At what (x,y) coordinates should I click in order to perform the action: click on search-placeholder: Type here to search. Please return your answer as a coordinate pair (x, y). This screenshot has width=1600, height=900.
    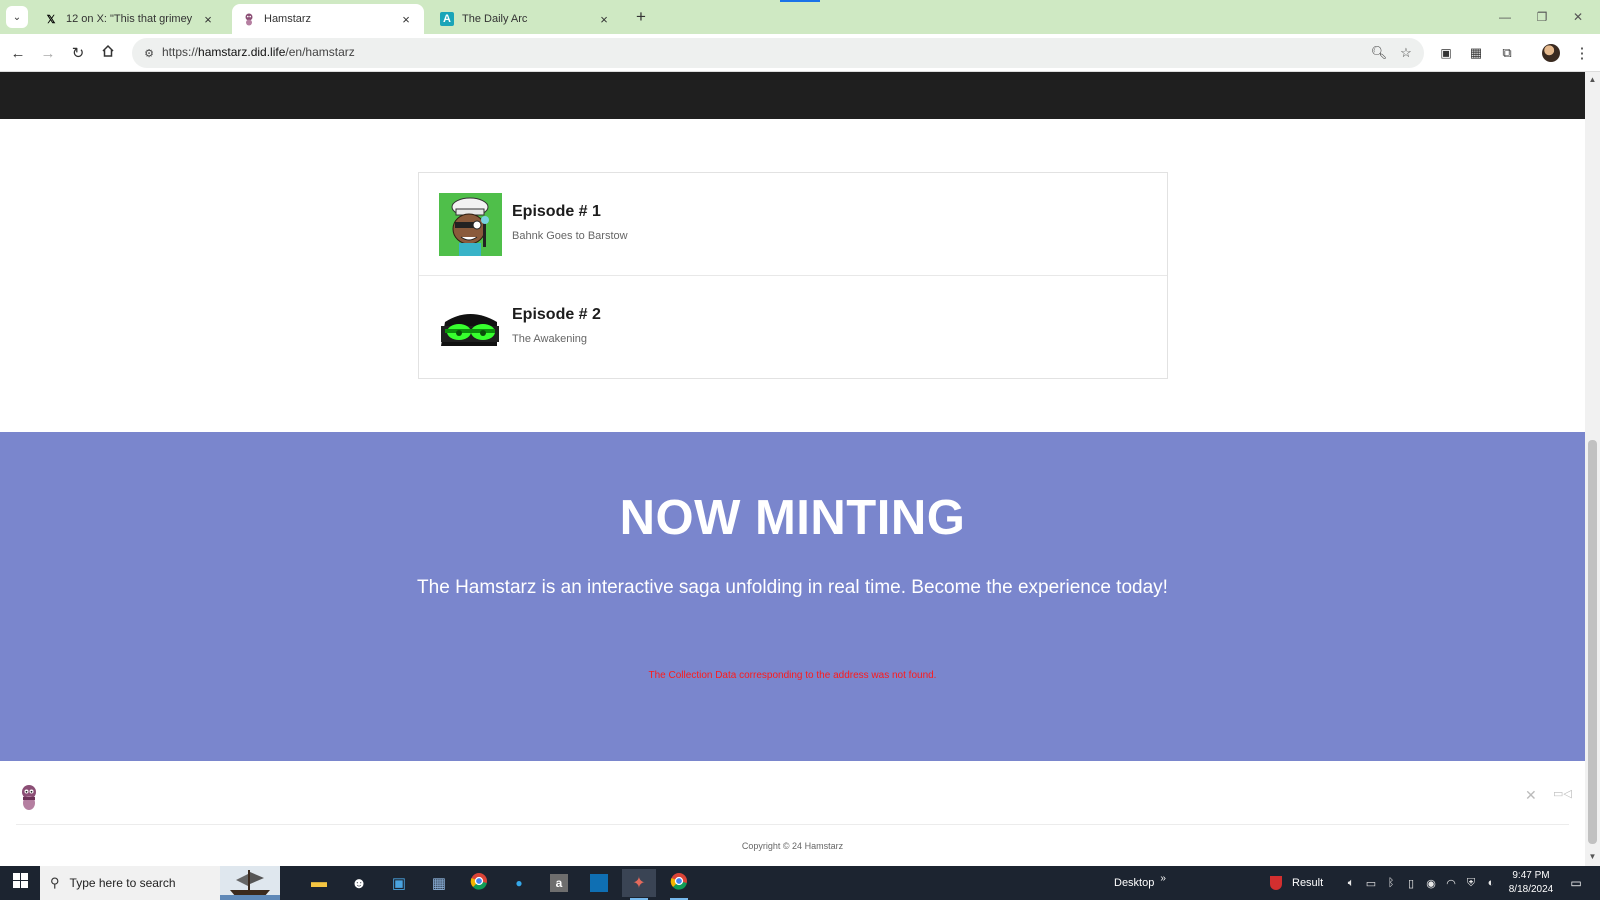
    Looking at the image, I should click on (122, 883).